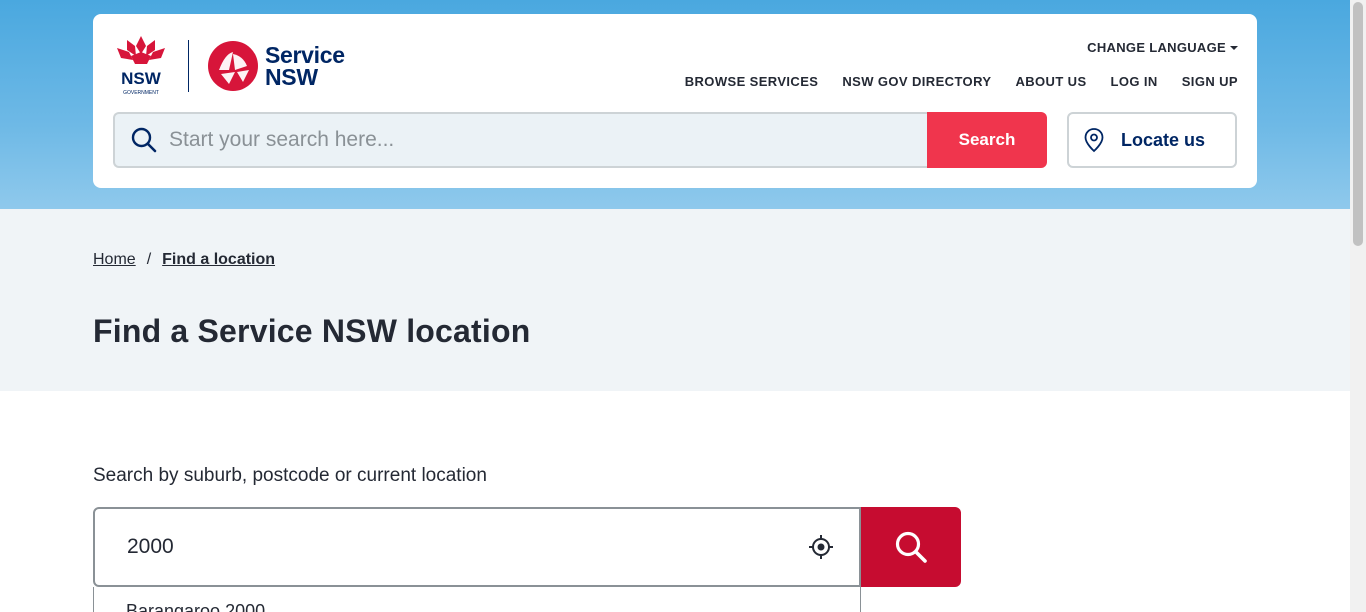 The image size is (1366, 612). What do you see at coordinates (141, 65) in the screenshot?
I see `nsw-government-logo: NSW GOVERNMENT` at bounding box center [141, 65].